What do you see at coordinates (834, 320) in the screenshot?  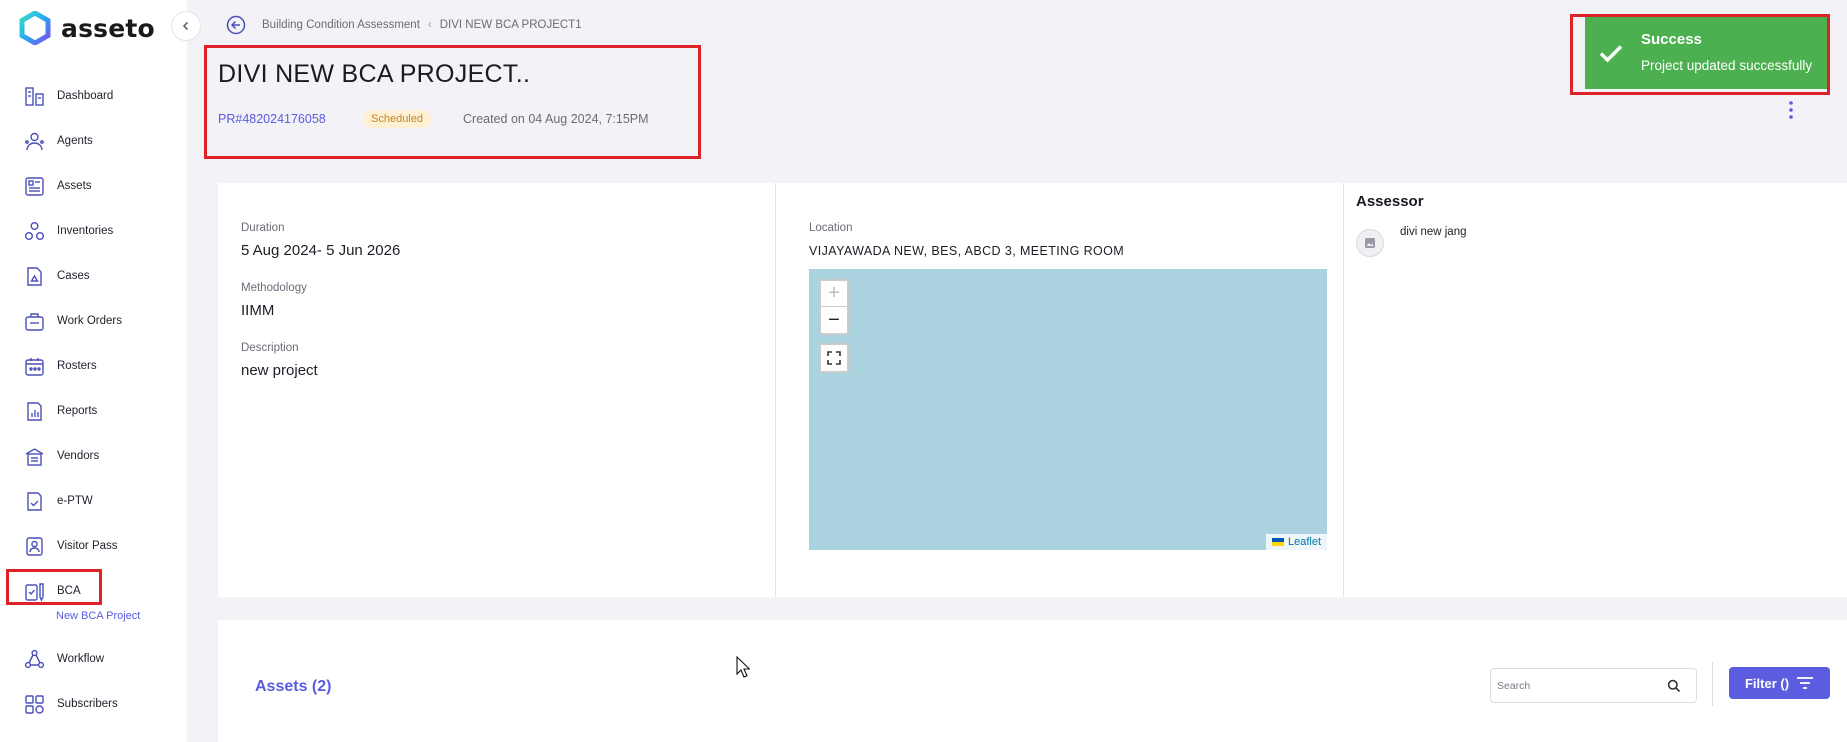 I see `zoom-out-button: −` at bounding box center [834, 320].